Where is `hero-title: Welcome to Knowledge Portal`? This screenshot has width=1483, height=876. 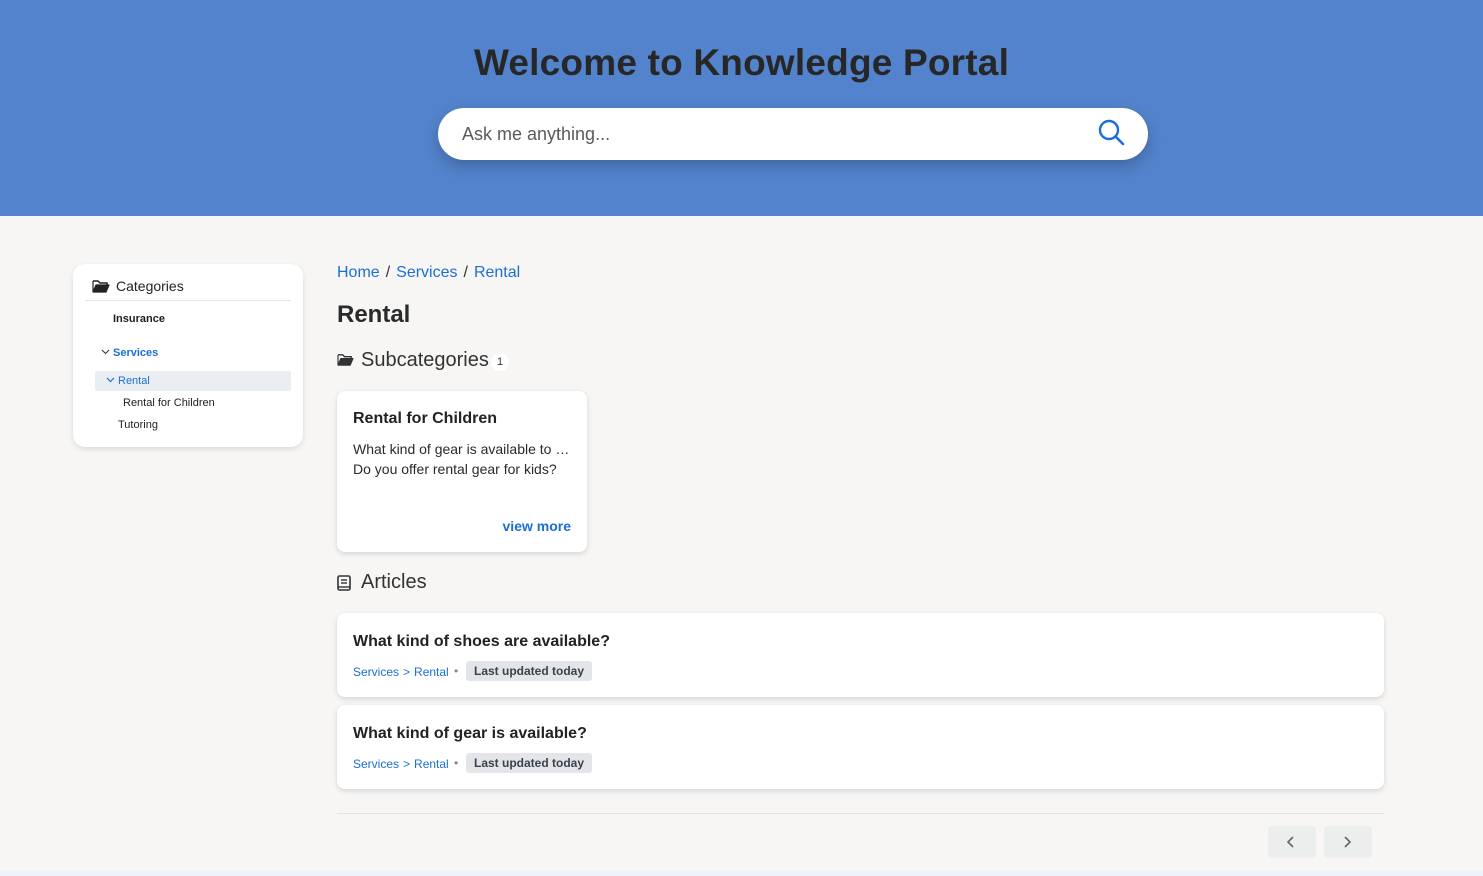 hero-title: Welcome to Knowledge Portal is located at coordinates (741, 62).